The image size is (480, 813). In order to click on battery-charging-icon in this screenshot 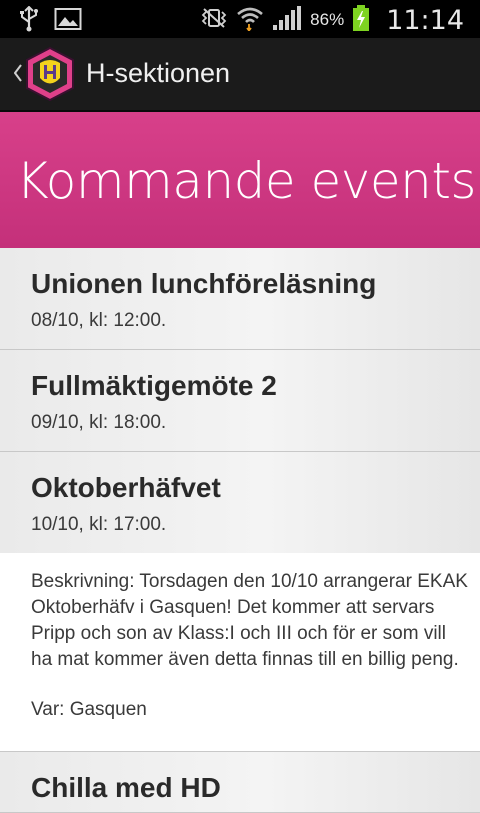, I will do `click(361, 20)`.